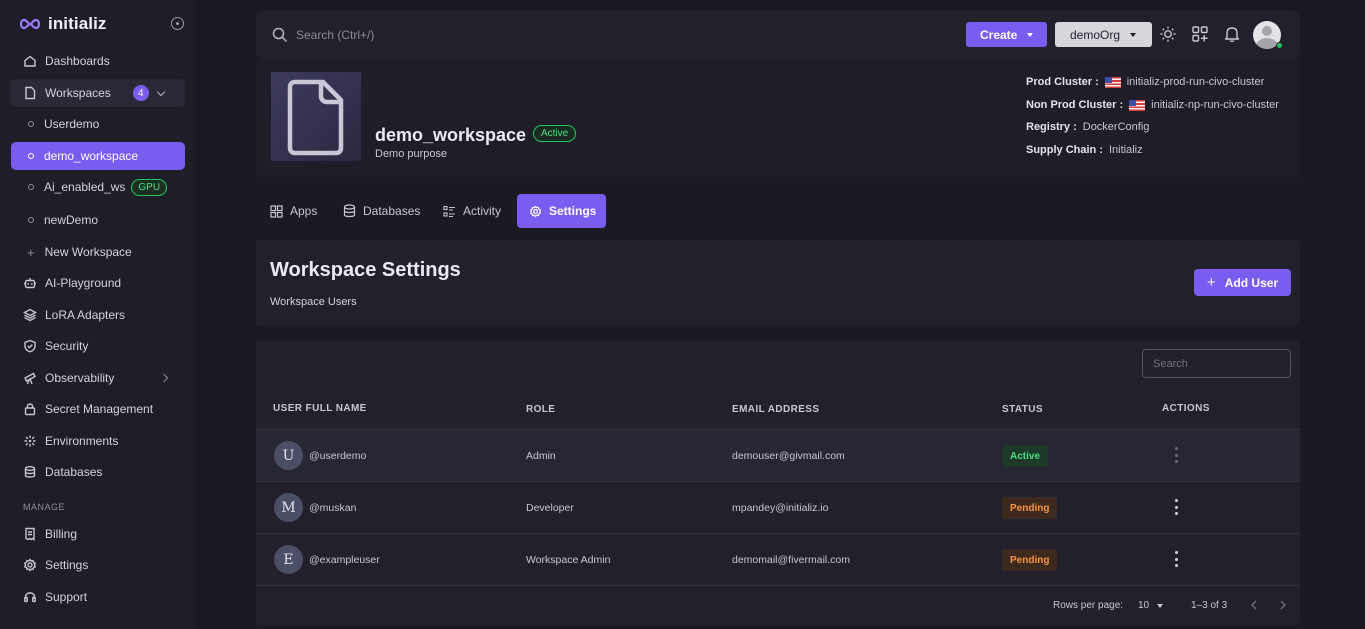 The image size is (1365, 629). Describe the element at coordinates (1215, 105) in the screenshot. I see `meta-value: initializ-np-run-civo-cluster` at that location.